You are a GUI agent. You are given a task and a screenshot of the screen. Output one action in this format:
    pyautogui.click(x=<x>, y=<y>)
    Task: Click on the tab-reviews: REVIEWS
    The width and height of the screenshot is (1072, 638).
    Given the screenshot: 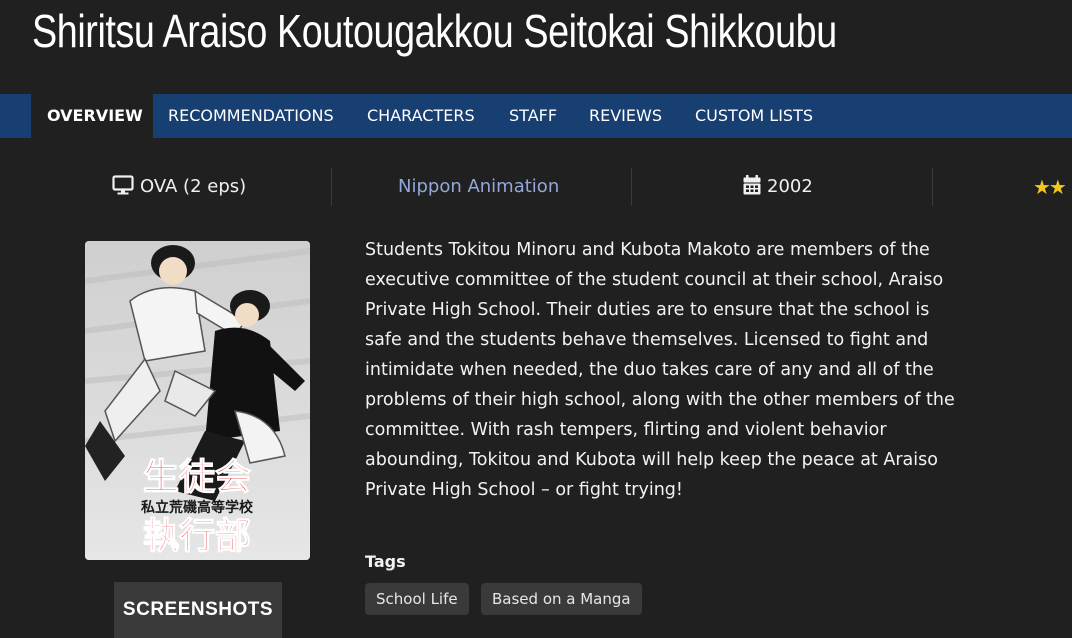 What is the action you would take?
    pyautogui.click(x=625, y=116)
    